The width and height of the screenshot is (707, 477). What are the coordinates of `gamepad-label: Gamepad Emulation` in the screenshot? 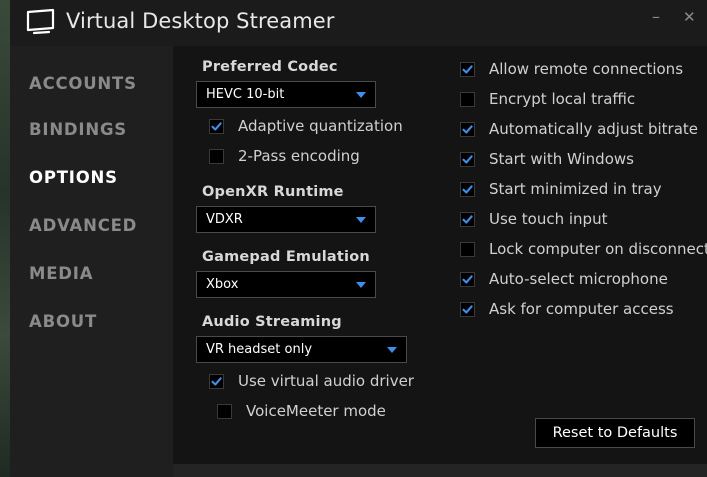 It's located at (286, 257).